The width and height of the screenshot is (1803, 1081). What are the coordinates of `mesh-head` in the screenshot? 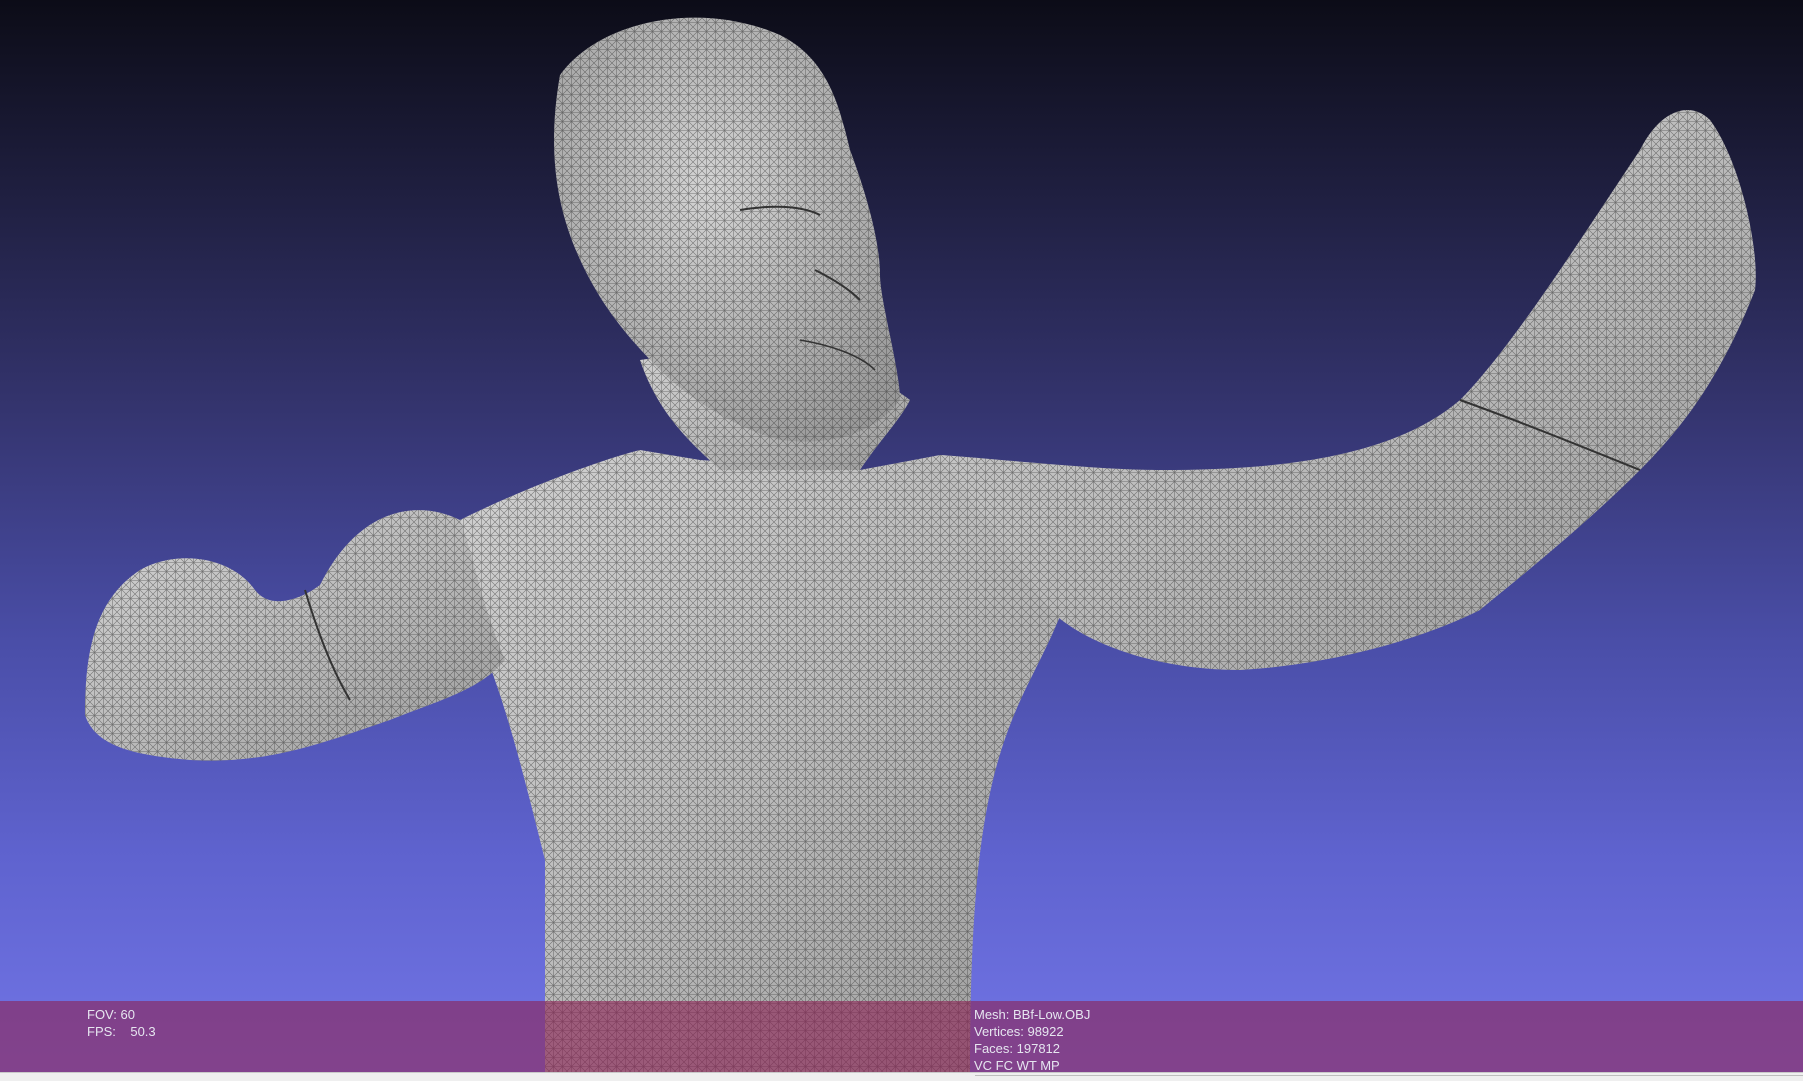 It's located at (727, 229).